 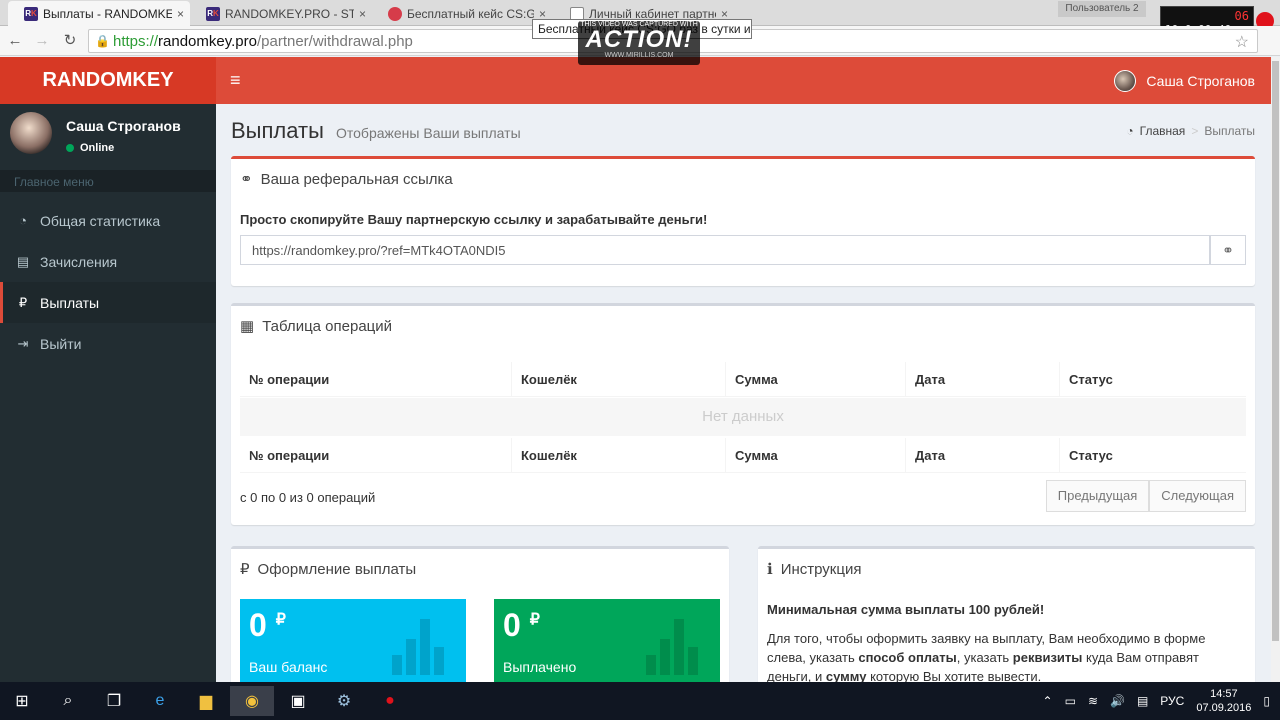 What do you see at coordinates (619, 455) in the screenshot?
I see `column-footer-wallet: Кошелёк` at bounding box center [619, 455].